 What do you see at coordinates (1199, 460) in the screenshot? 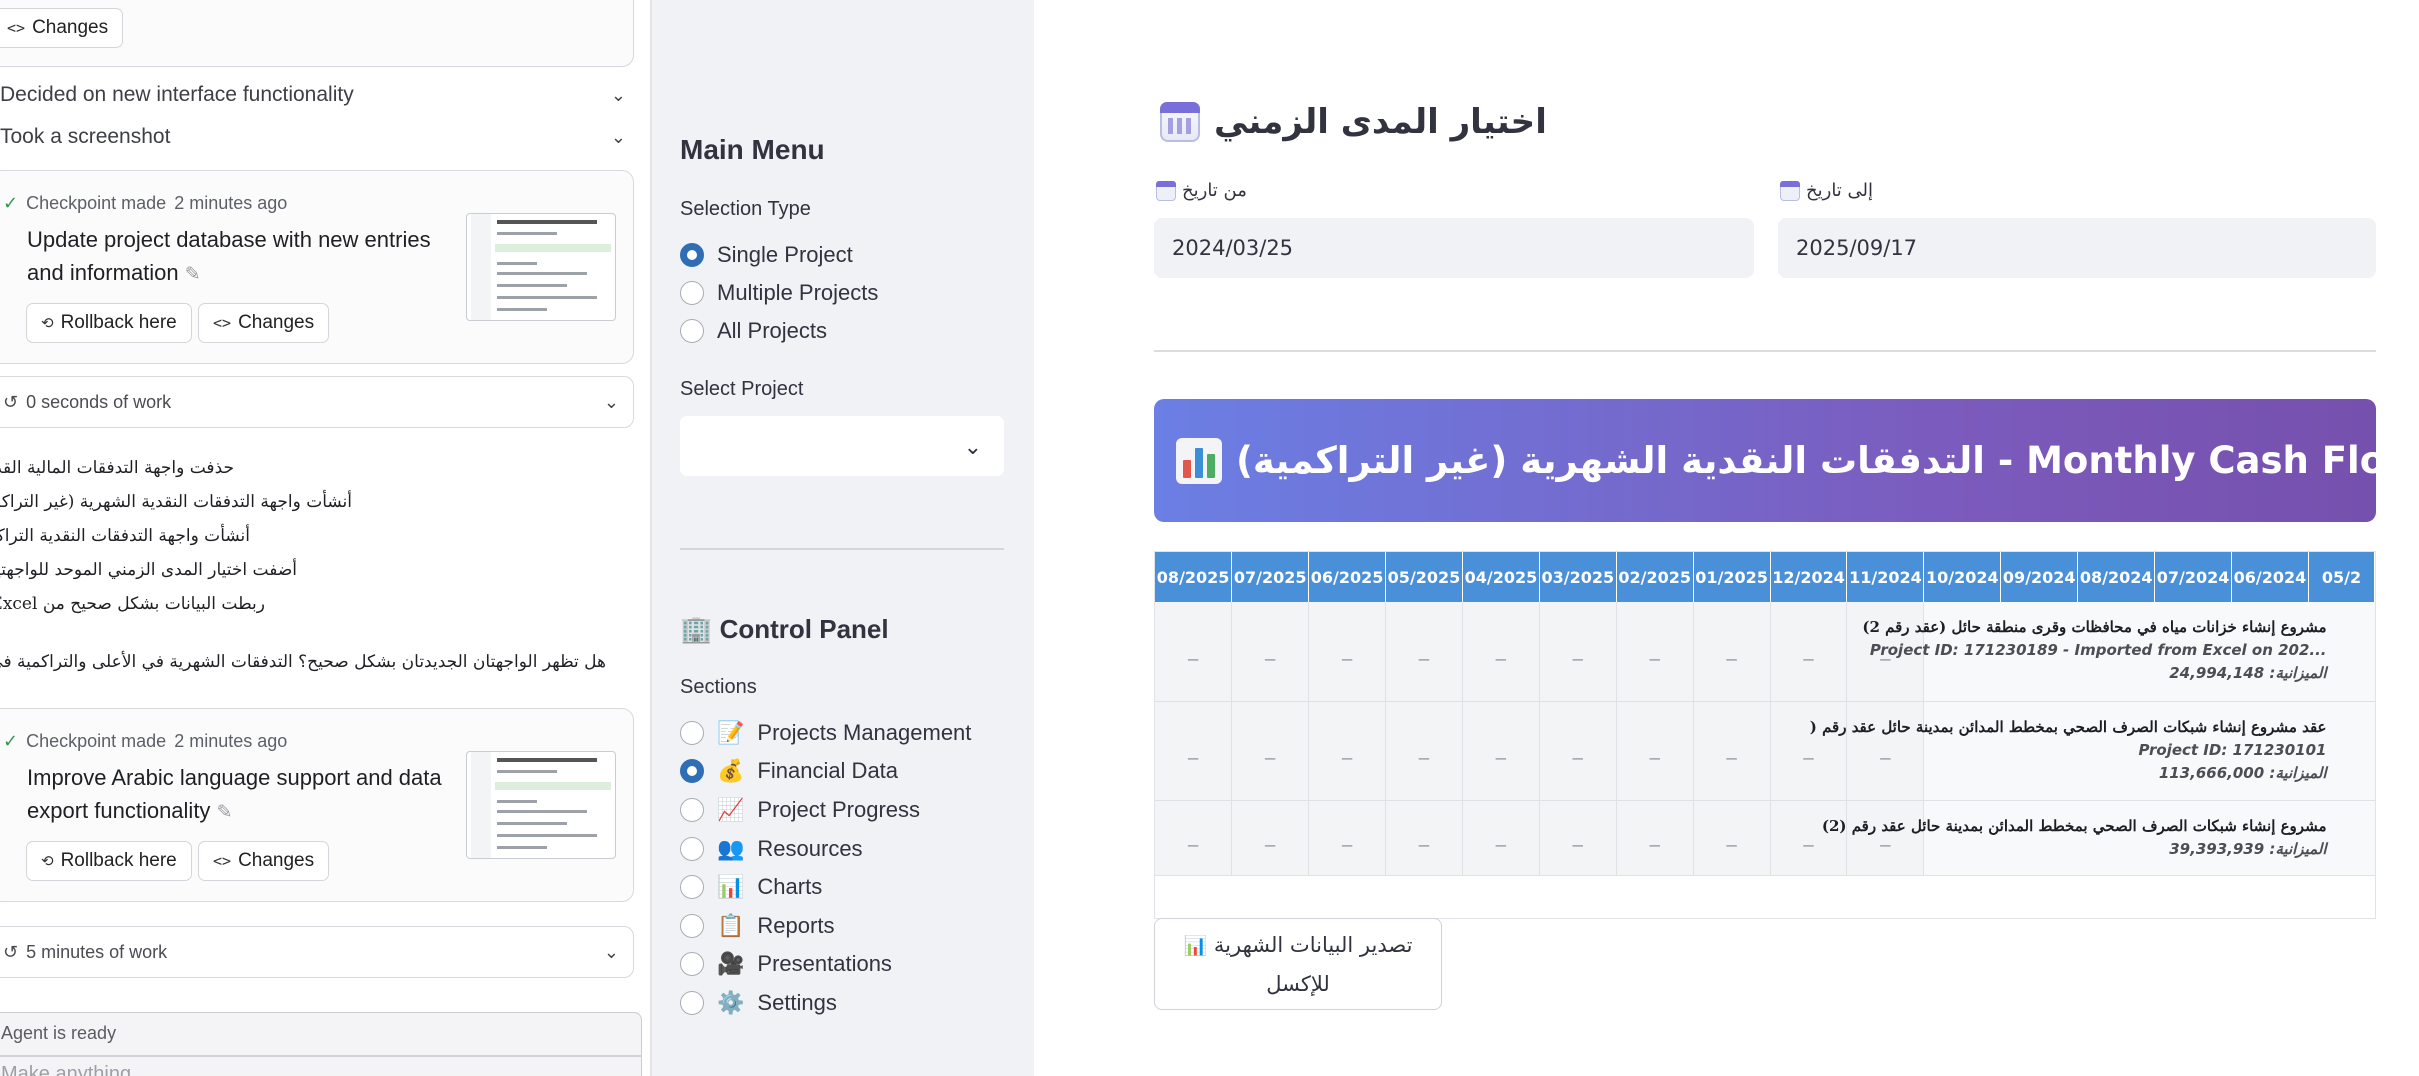
I see `bar-chart-icon` at bounding box center [1199, 460].